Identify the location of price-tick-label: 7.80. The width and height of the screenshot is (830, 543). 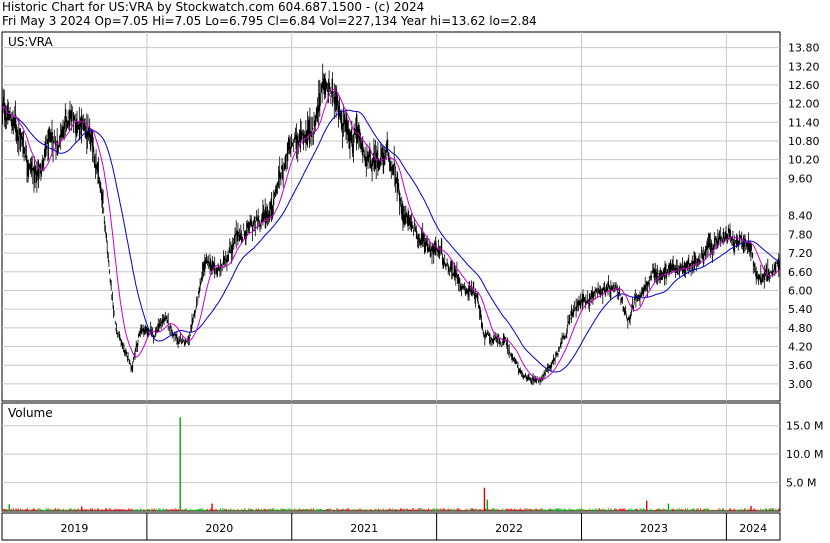
(800, 234).